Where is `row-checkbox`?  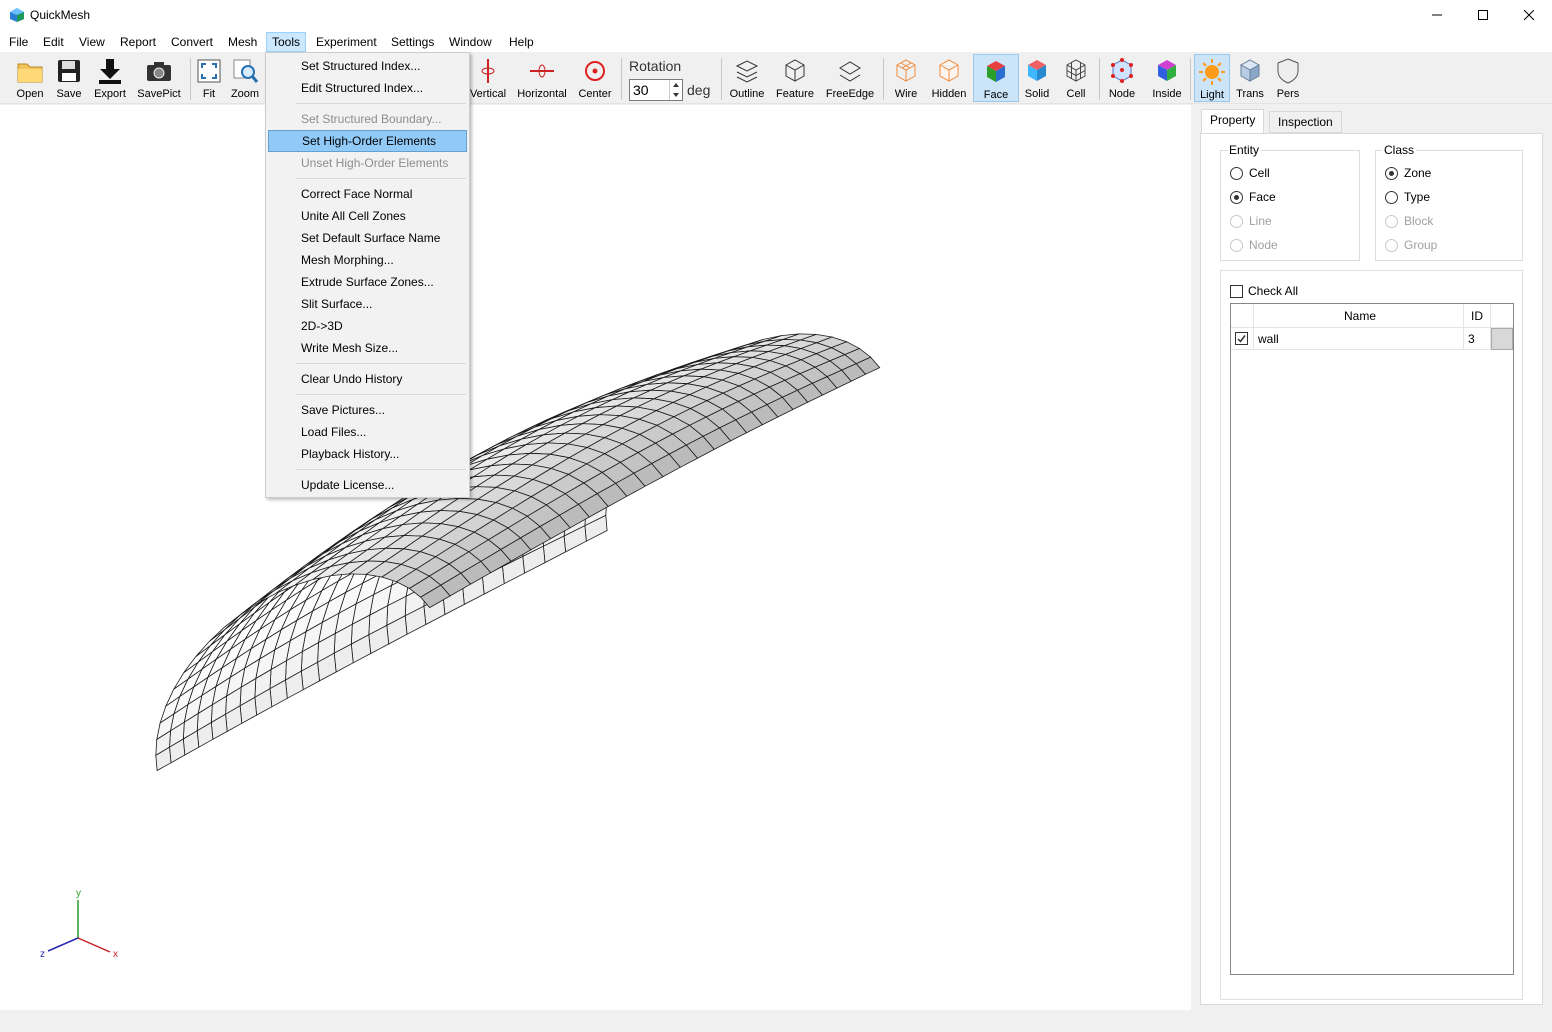 row-checkbox is located at coordinates (1241, 338).